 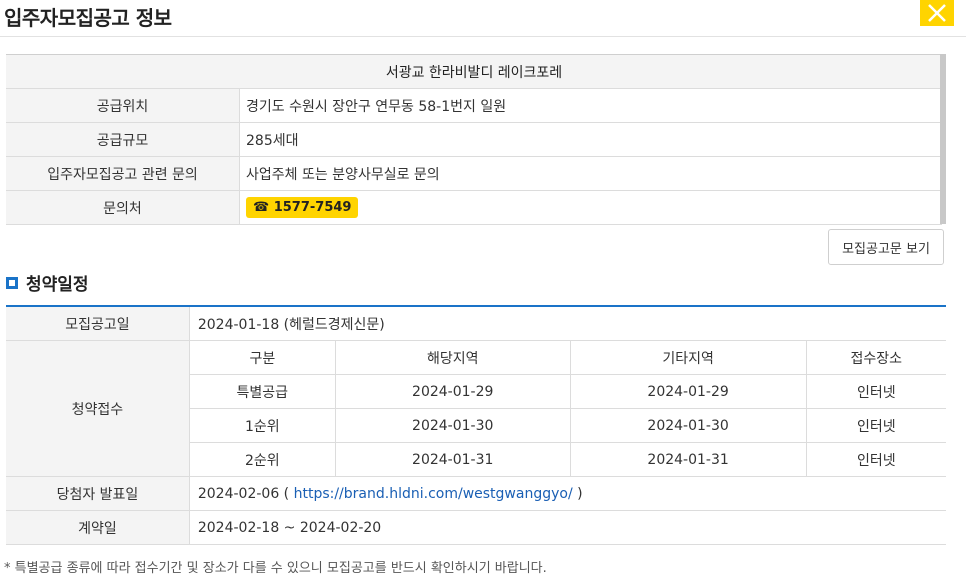 I want to click on winner-label: 당첨자 발표일, so click(x=98, y=493).